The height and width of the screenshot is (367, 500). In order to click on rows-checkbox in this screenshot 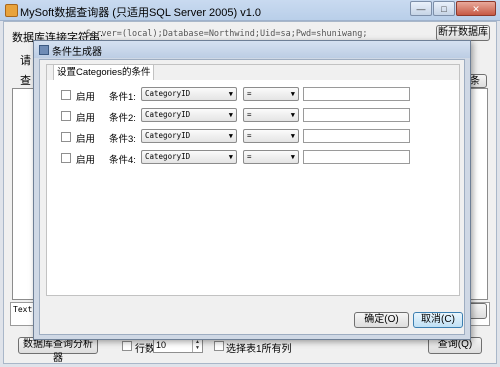, I will do `click(127, 346)`.